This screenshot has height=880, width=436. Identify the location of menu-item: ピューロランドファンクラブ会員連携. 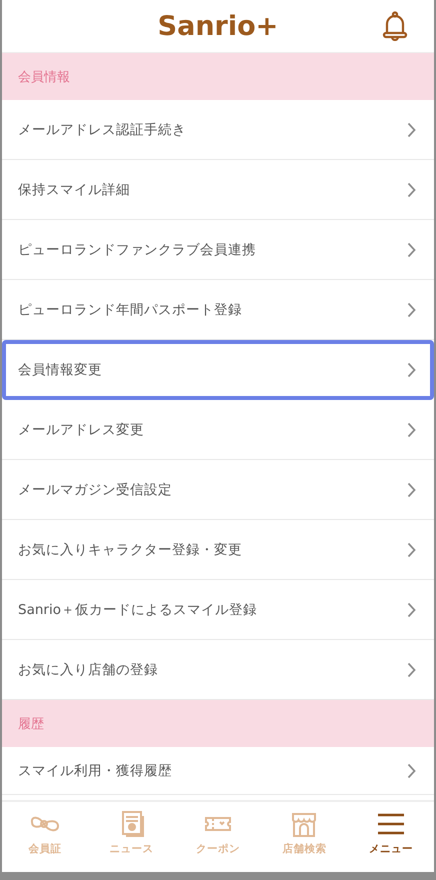
(218, 250).